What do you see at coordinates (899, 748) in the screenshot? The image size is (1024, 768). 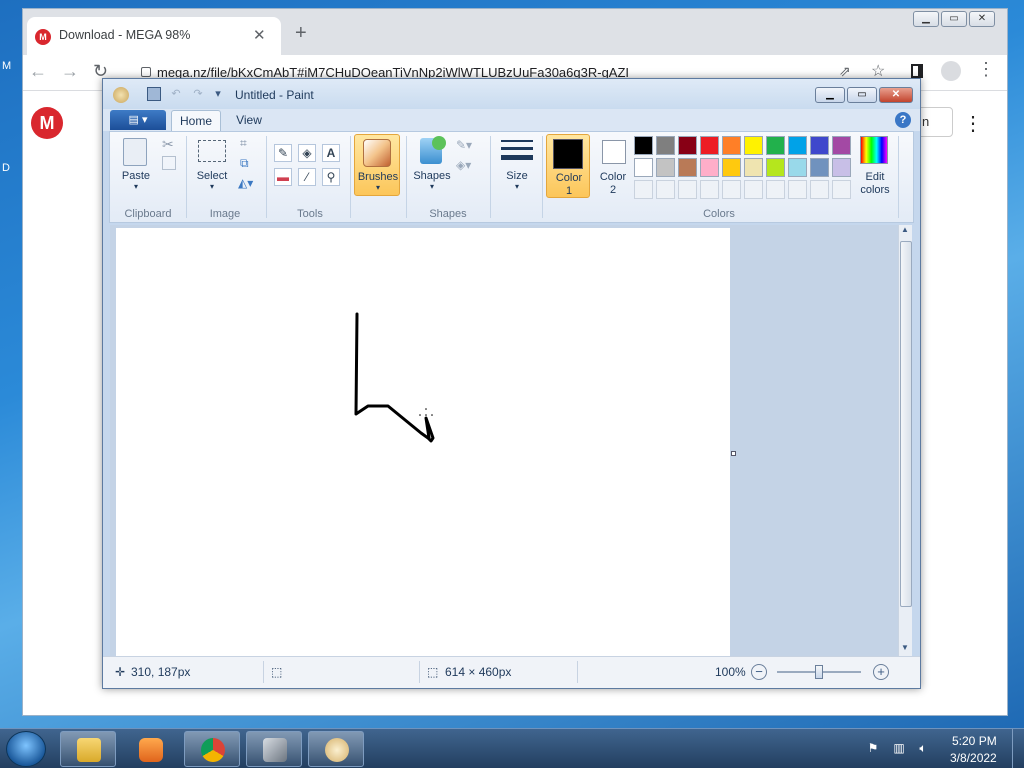 I see `network-icon: ▥` at bounding box center [899, 748].